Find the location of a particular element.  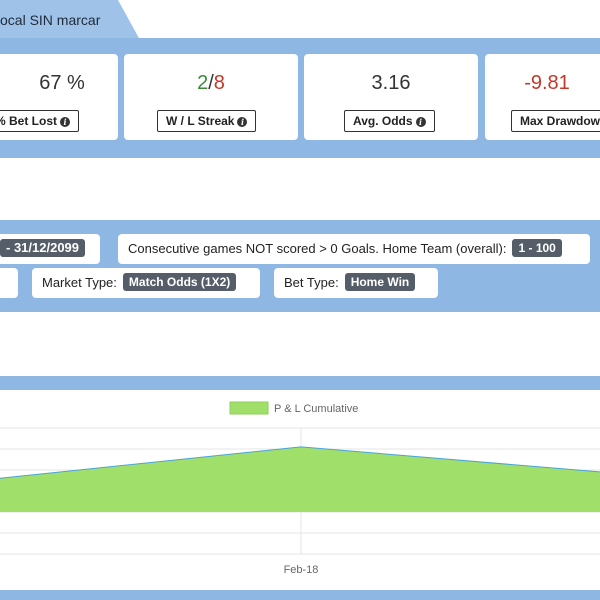

x-tick-label: Feb-18 is located at coordinates (301, 570).